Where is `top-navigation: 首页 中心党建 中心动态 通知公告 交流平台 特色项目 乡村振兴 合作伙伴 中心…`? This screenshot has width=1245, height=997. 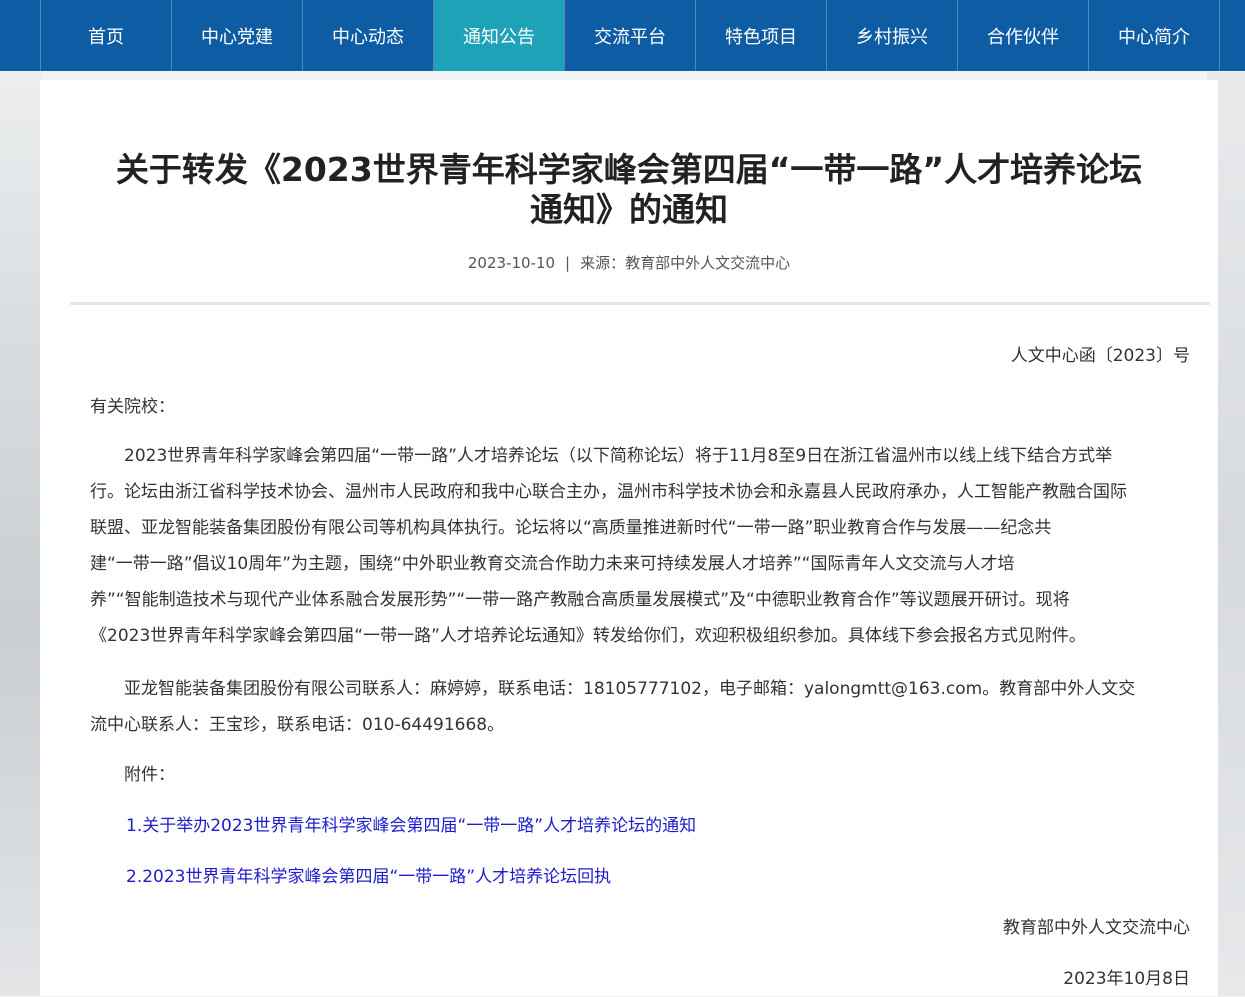
top-navigation: 首页 中心党建 中心动态 通知公告 交流平台 特色项目 乡村振兴 合作伙伴 中心… is located at coordinates (622, 35).